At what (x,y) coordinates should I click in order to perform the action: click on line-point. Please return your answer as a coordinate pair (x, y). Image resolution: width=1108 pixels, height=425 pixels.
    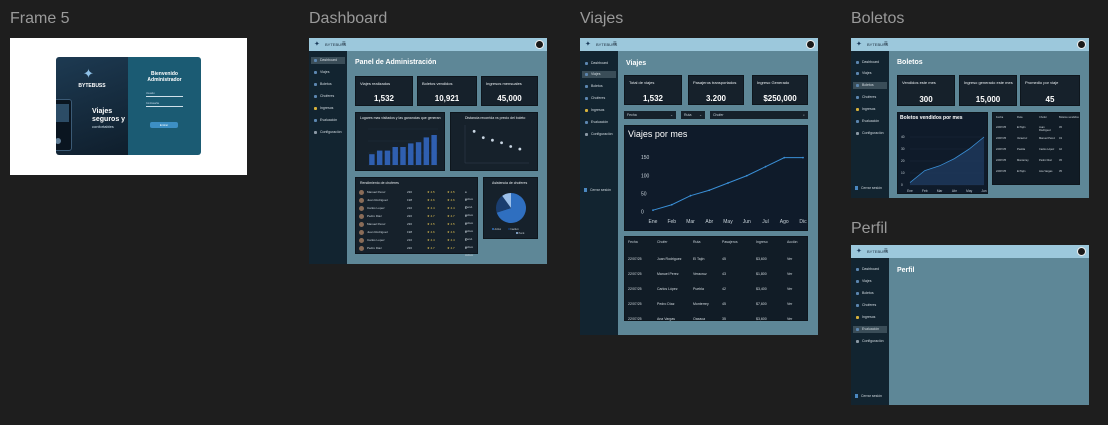
    Looking at the image, I should click on (765, 166).